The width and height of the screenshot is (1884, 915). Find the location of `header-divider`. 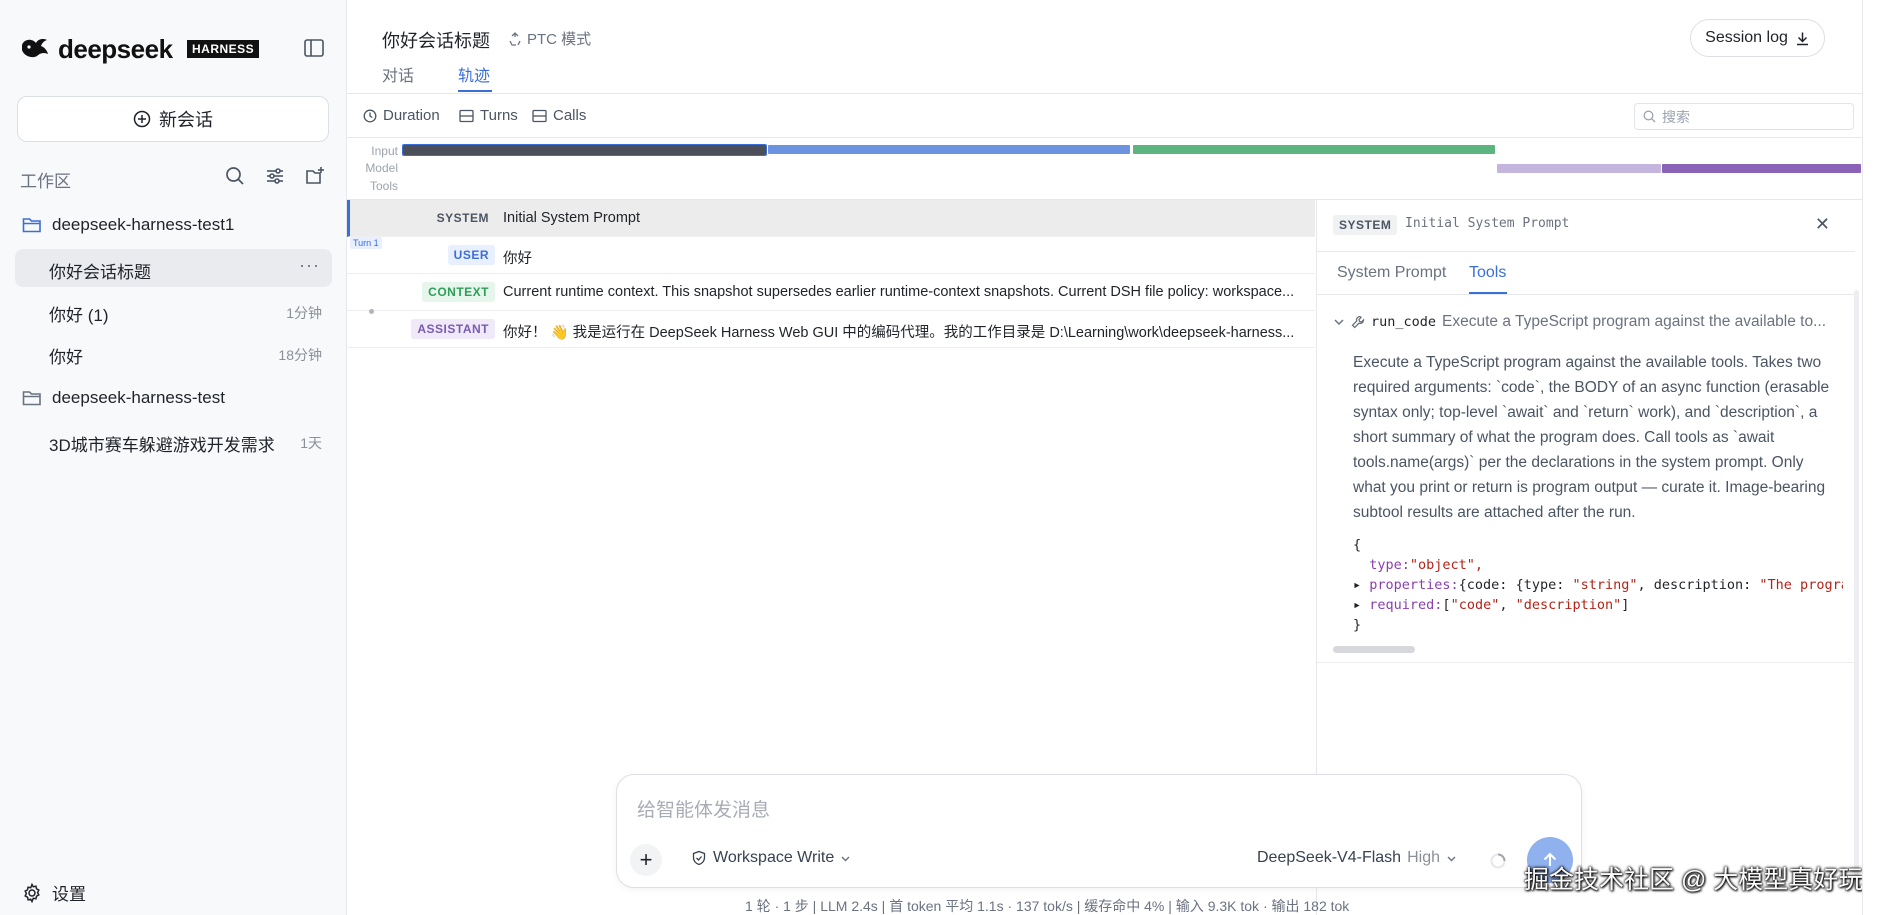

header-divider is located at coordinates (1104, 93).